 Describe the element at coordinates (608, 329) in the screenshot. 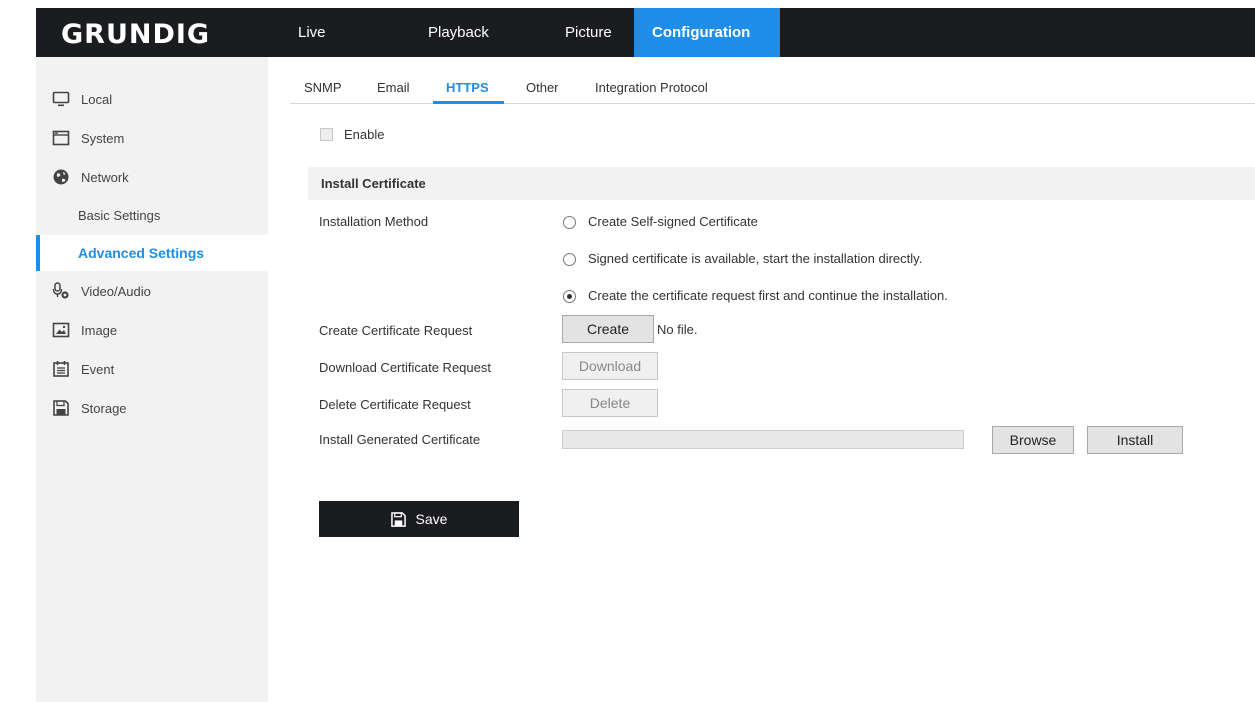

I see `create-button: Create` at that location.